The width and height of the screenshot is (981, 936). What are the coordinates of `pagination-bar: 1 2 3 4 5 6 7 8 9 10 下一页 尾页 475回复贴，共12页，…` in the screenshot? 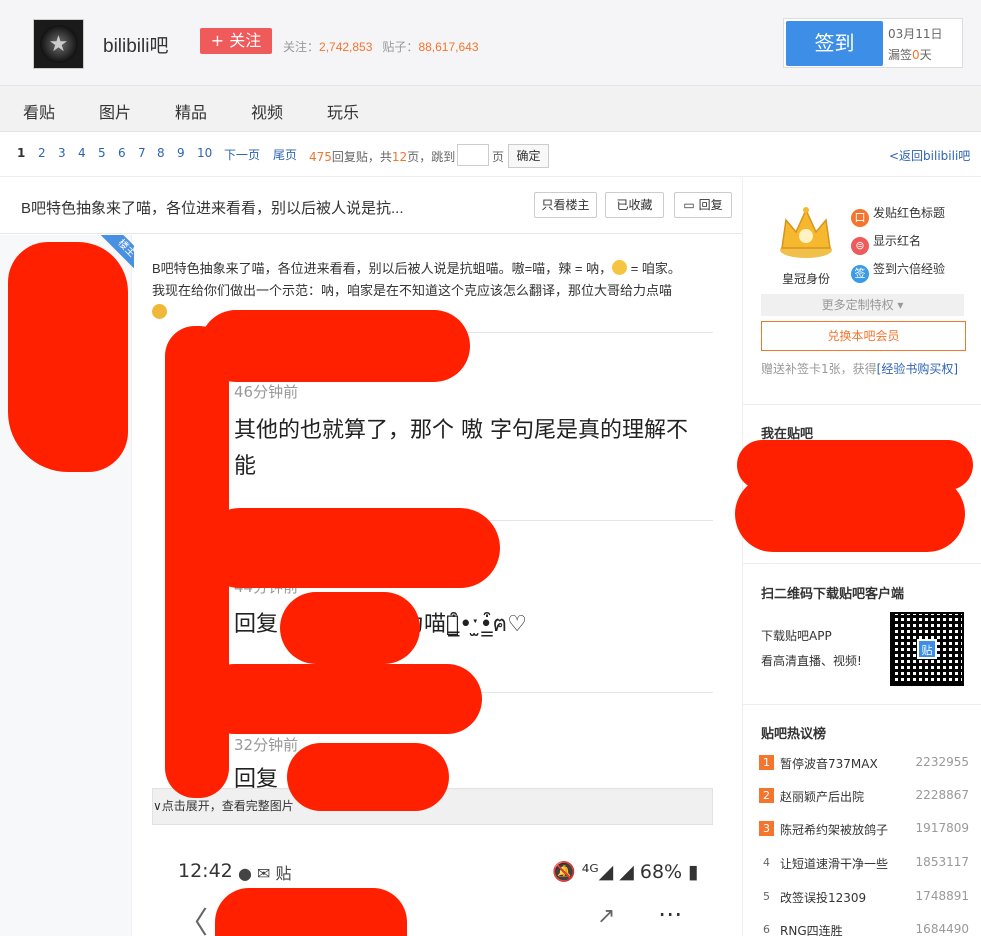 It's located at (490, 154).